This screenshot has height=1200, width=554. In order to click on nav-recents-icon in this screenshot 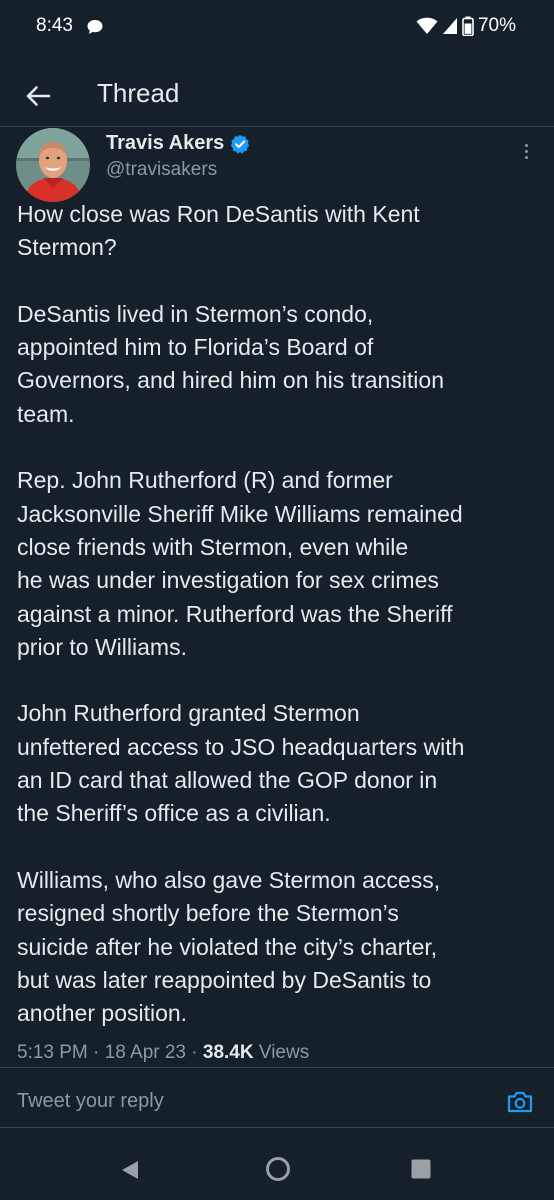, I will do `click(421, 1169)`.